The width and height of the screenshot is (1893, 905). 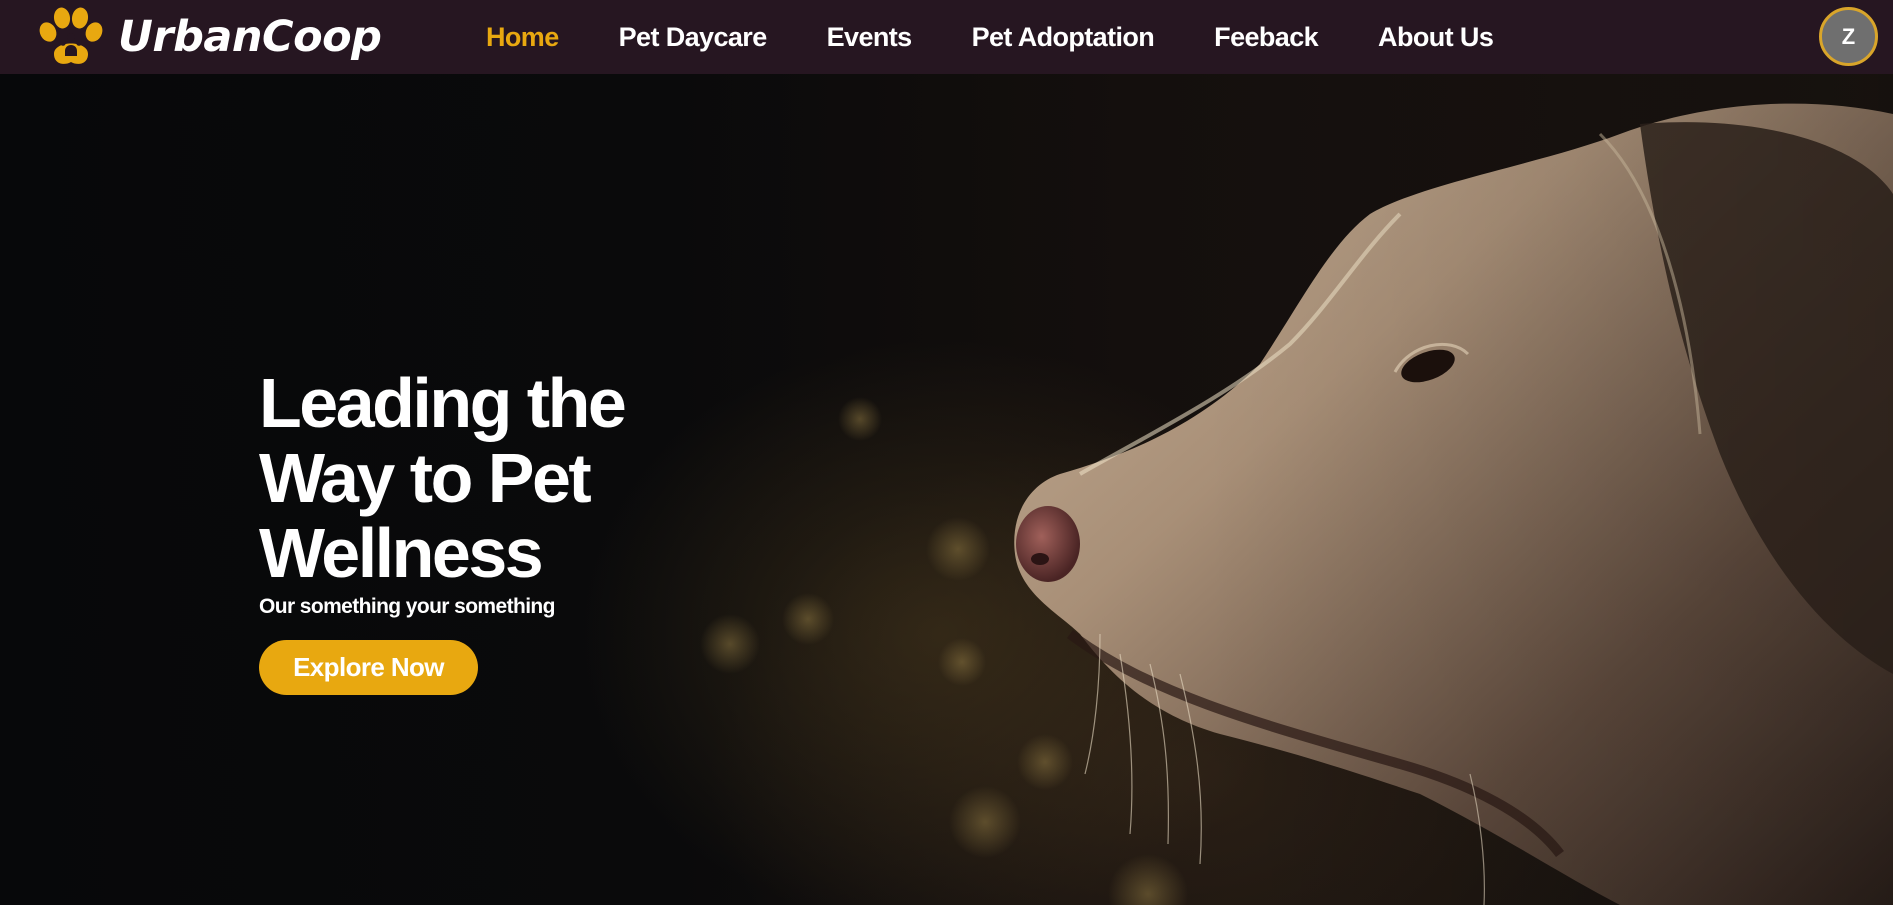 What do you see at coordinates (693, 37) in the screenshot?
I see `nav-link-pet-daycare: Pet Daycare` at bounding box center [693, 37].